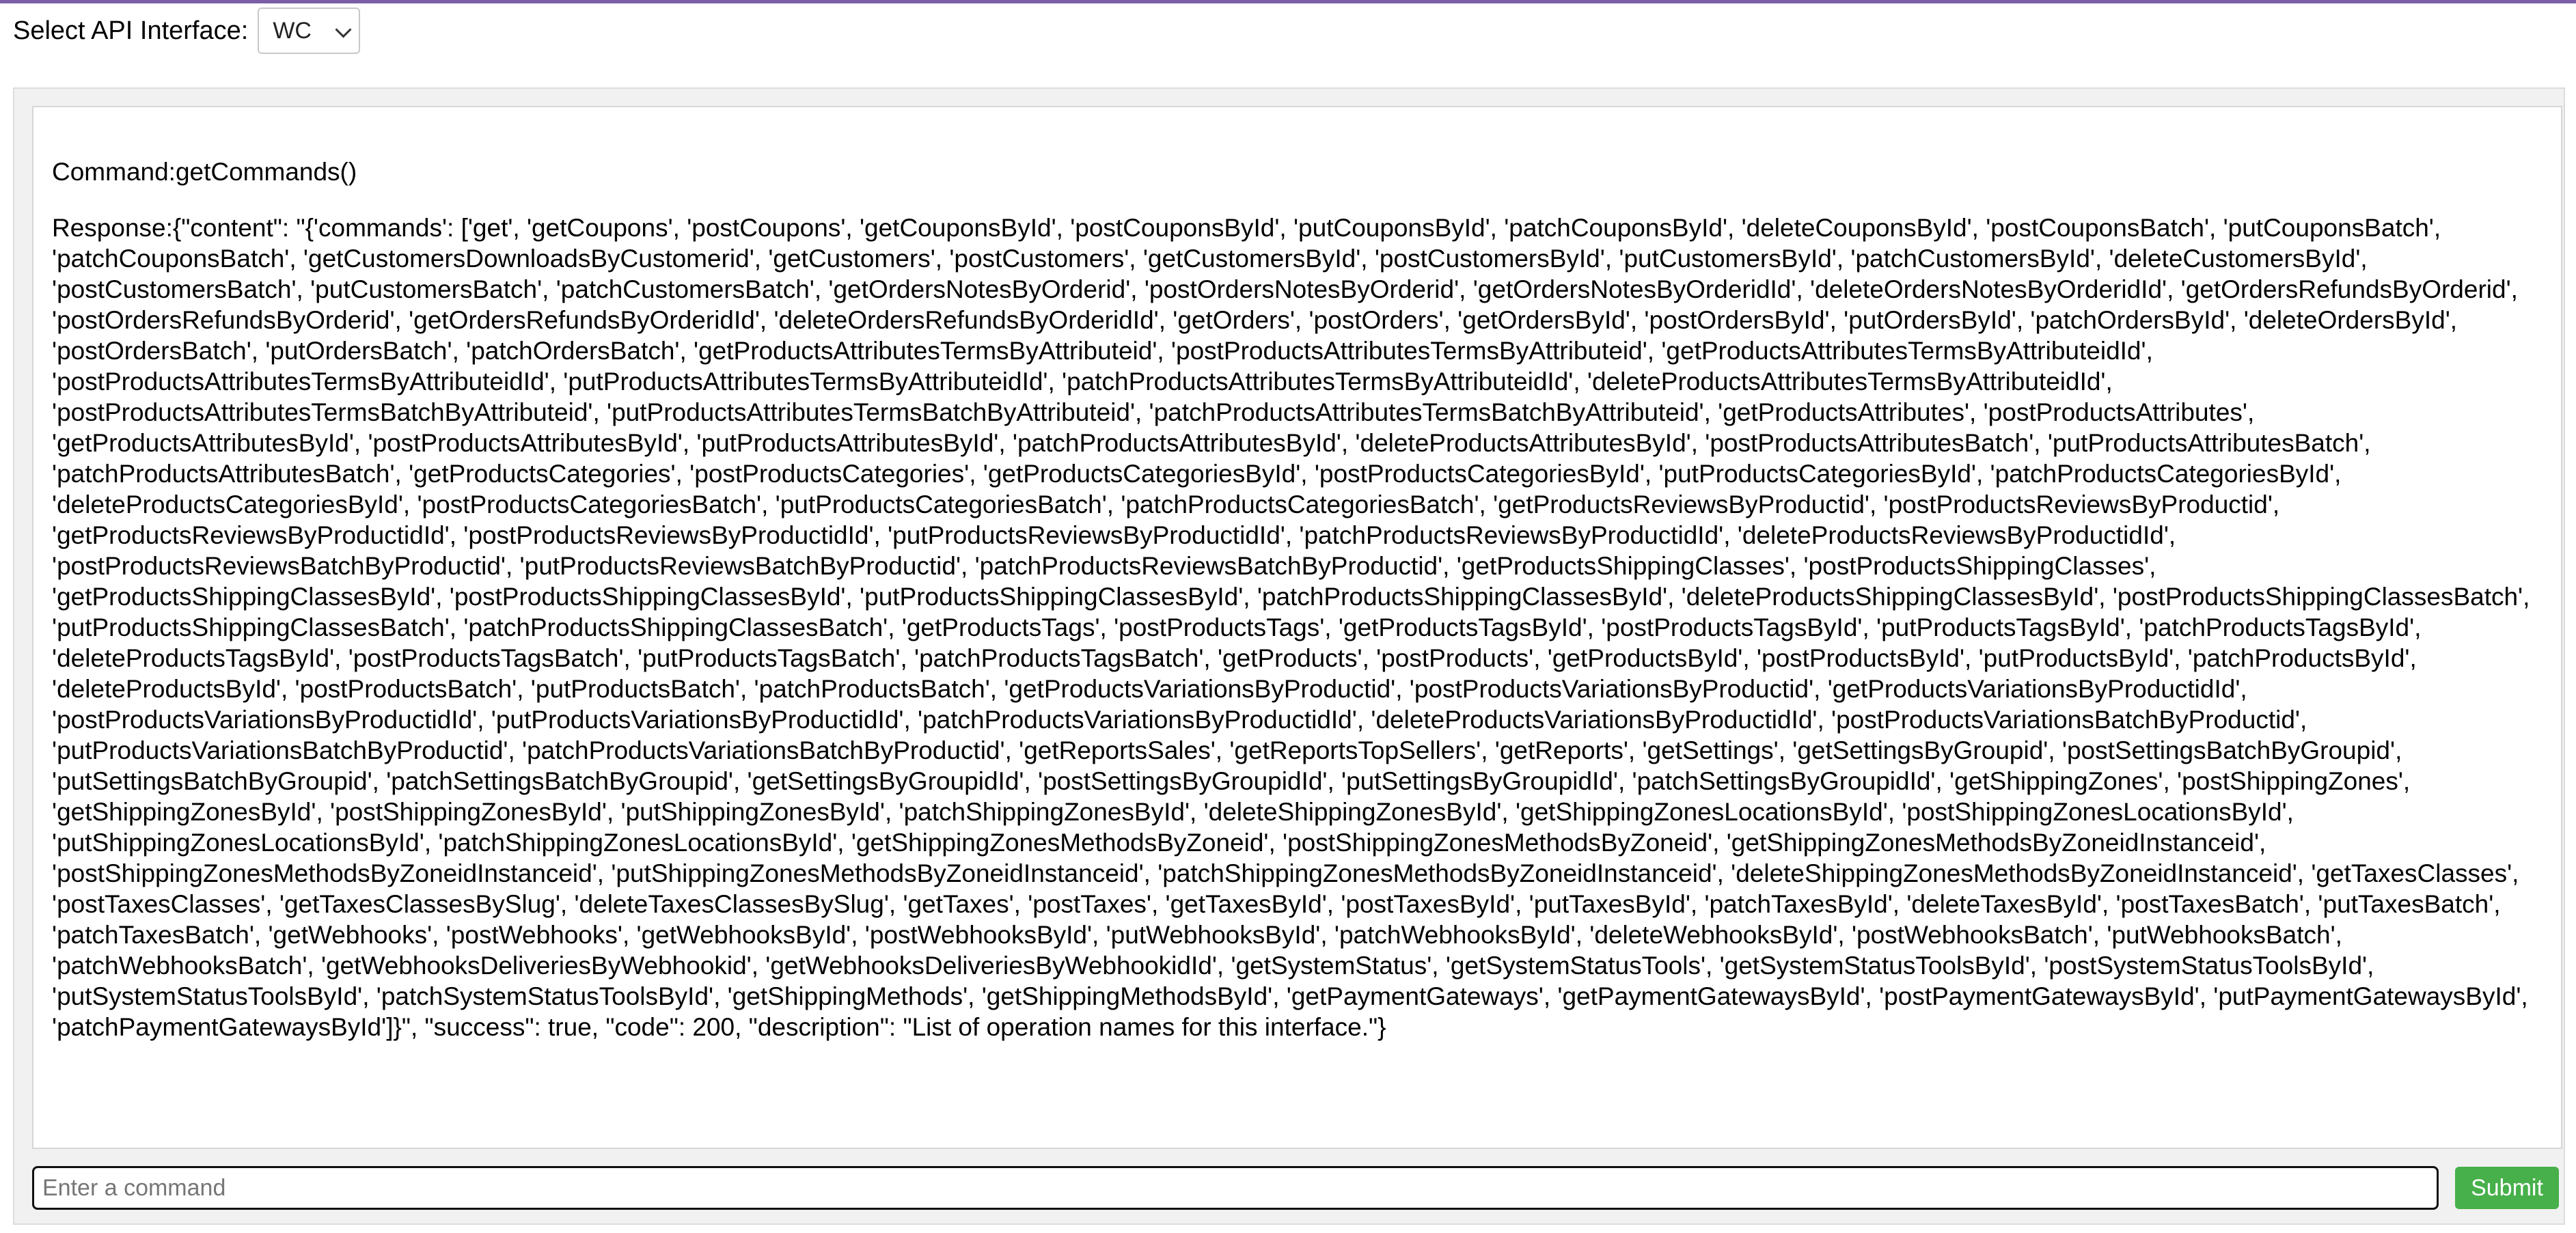 The image size is (2576, 1233). I want to click on api-interface-select-value: WC, so click(292, 30).